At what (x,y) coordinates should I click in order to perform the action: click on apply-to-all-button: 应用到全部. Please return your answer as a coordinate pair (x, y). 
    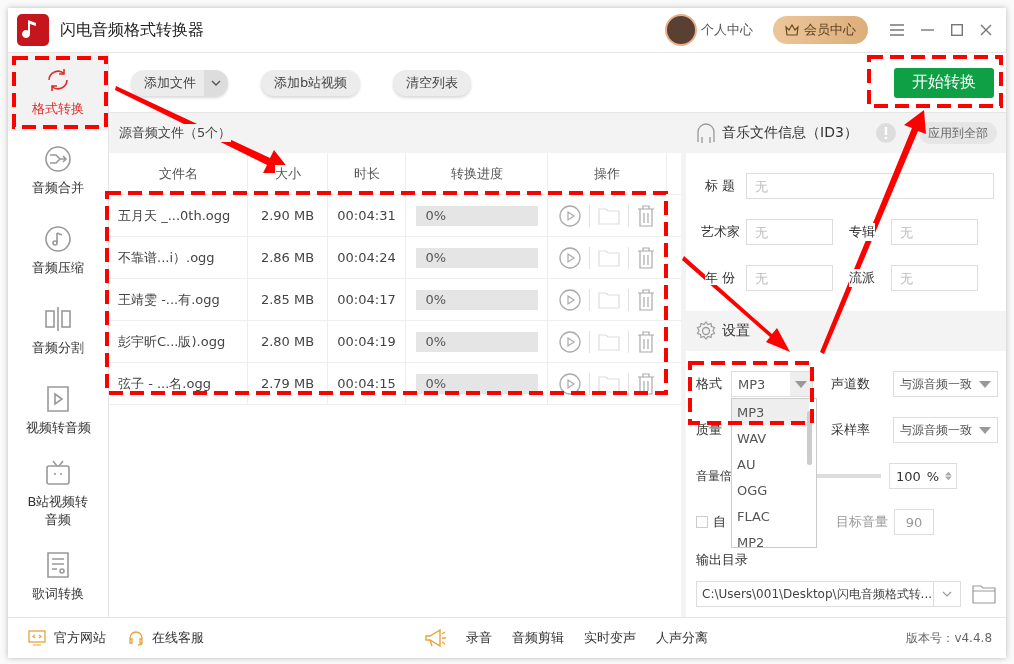
    Looking at the image, I should click on (958, 133).